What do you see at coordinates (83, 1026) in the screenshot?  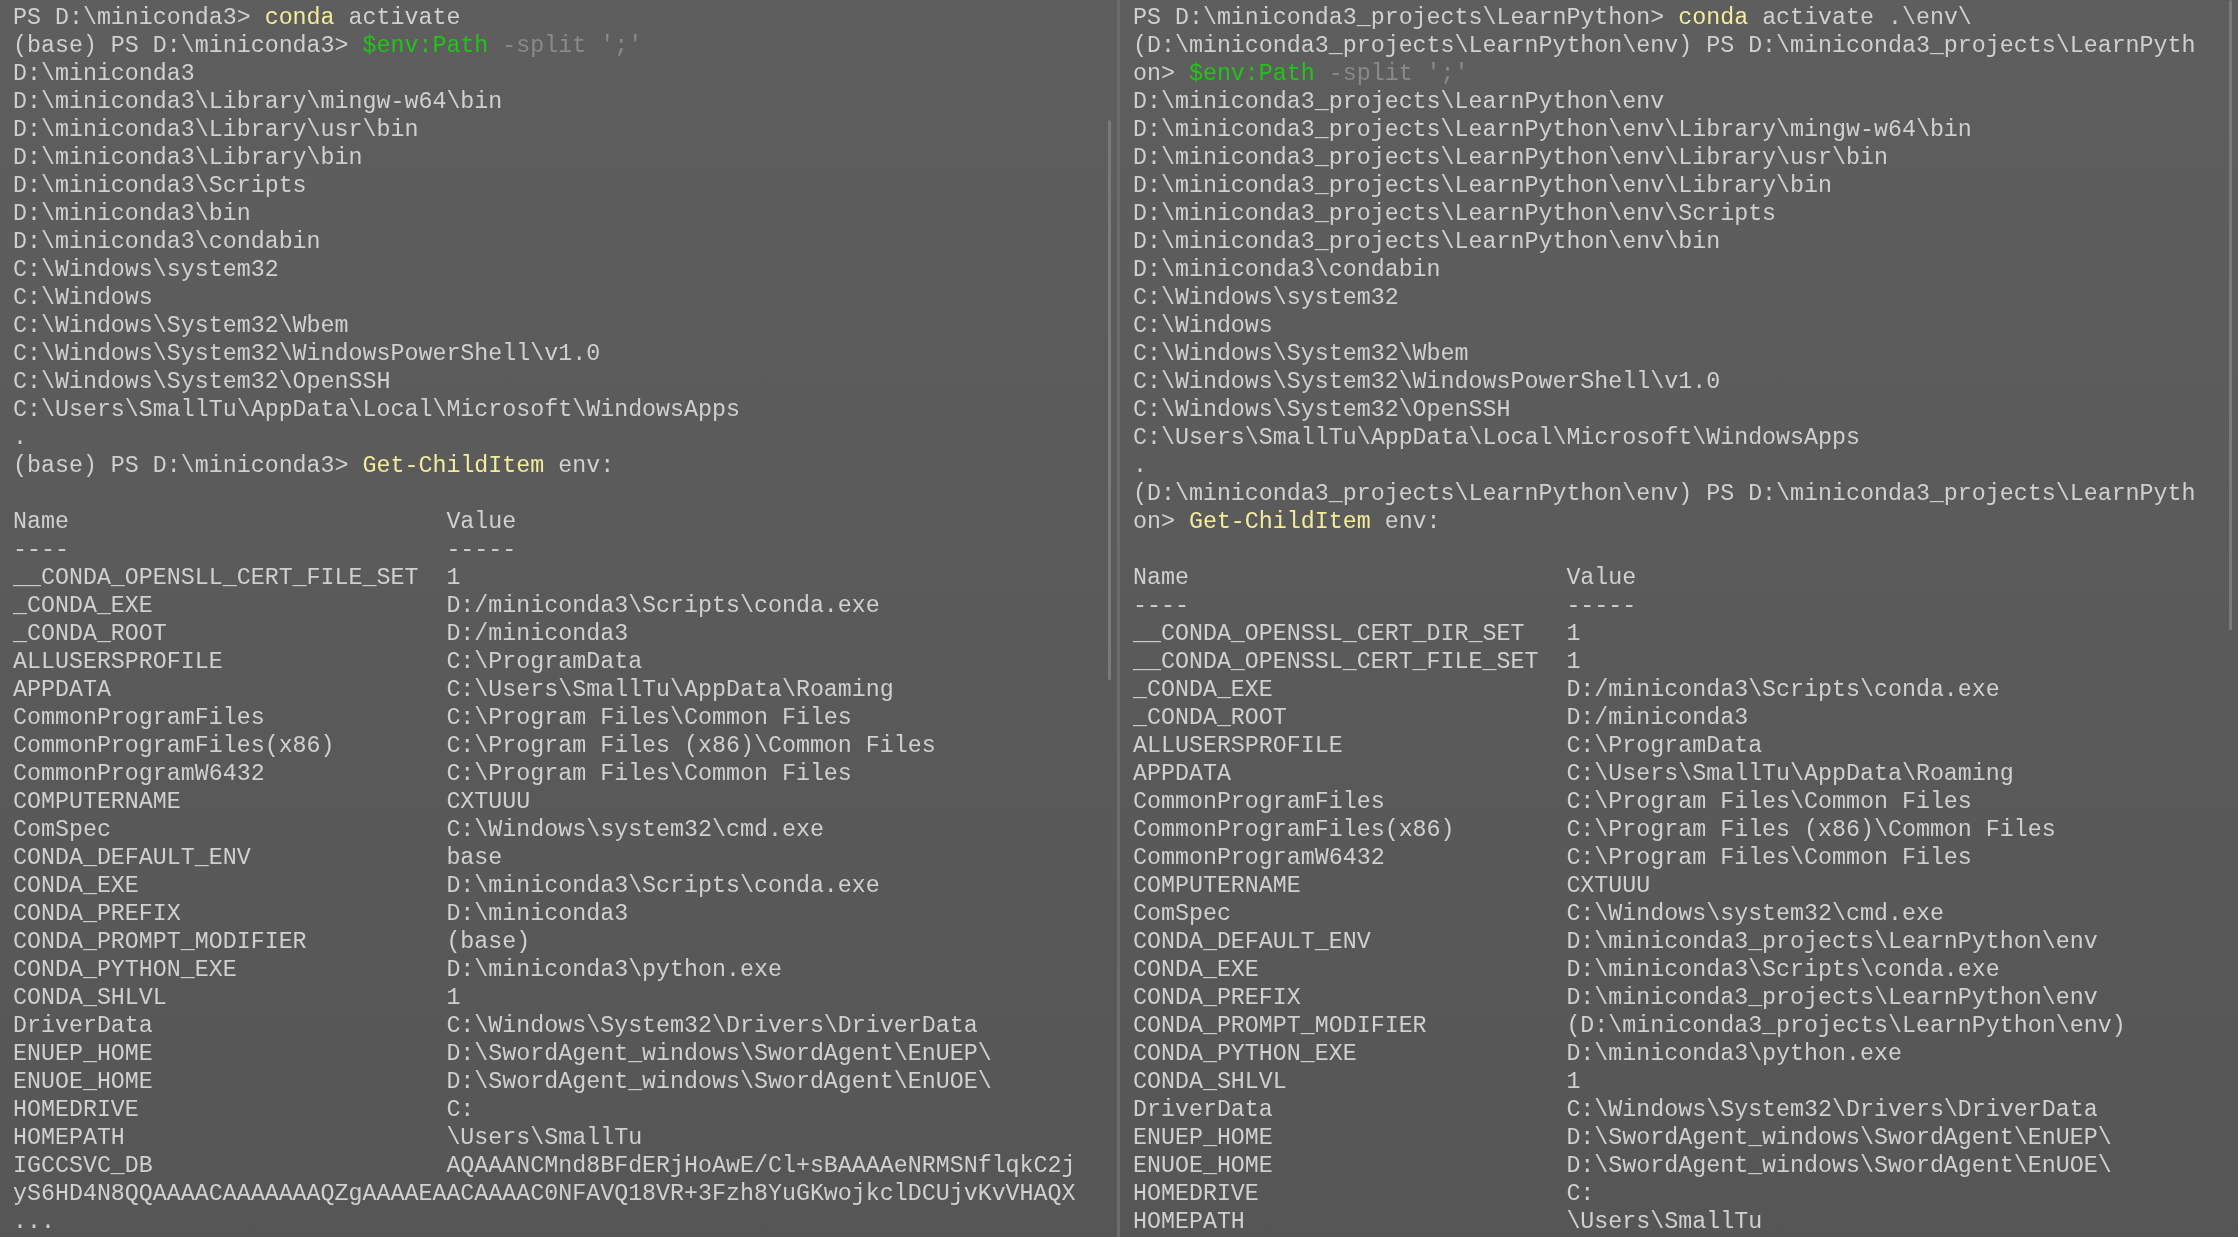 I see `variable-name: DriverData` at bounding box center [83, 1026].